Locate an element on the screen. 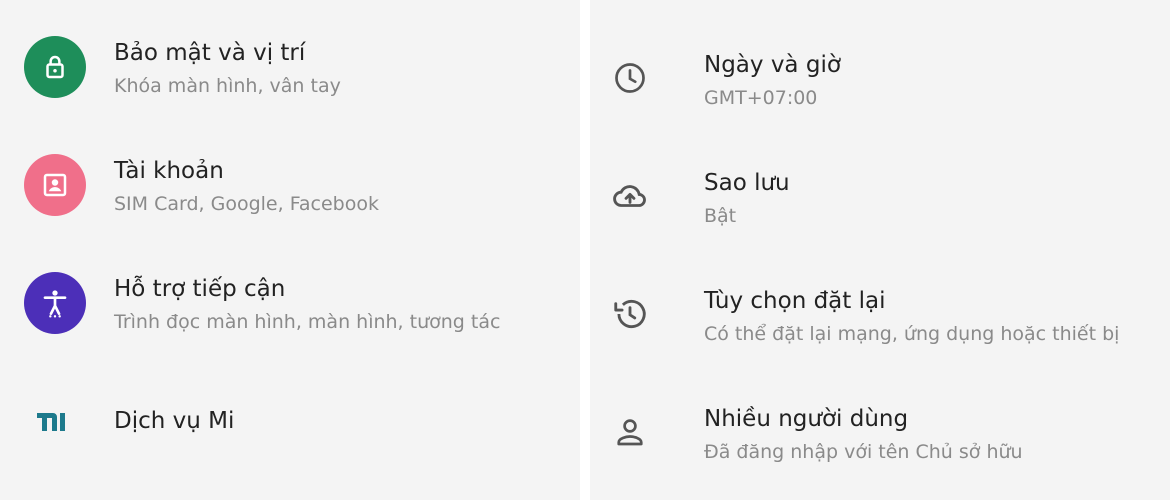 The image size is (1170, 500). setting-title: Tài khoản is located at coordinates (169, 171).